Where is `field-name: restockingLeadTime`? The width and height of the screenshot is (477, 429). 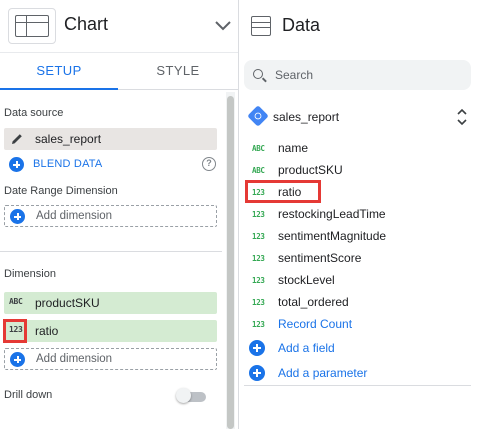 field-name: restockingLeadTime is located at coordinates (332, 214).